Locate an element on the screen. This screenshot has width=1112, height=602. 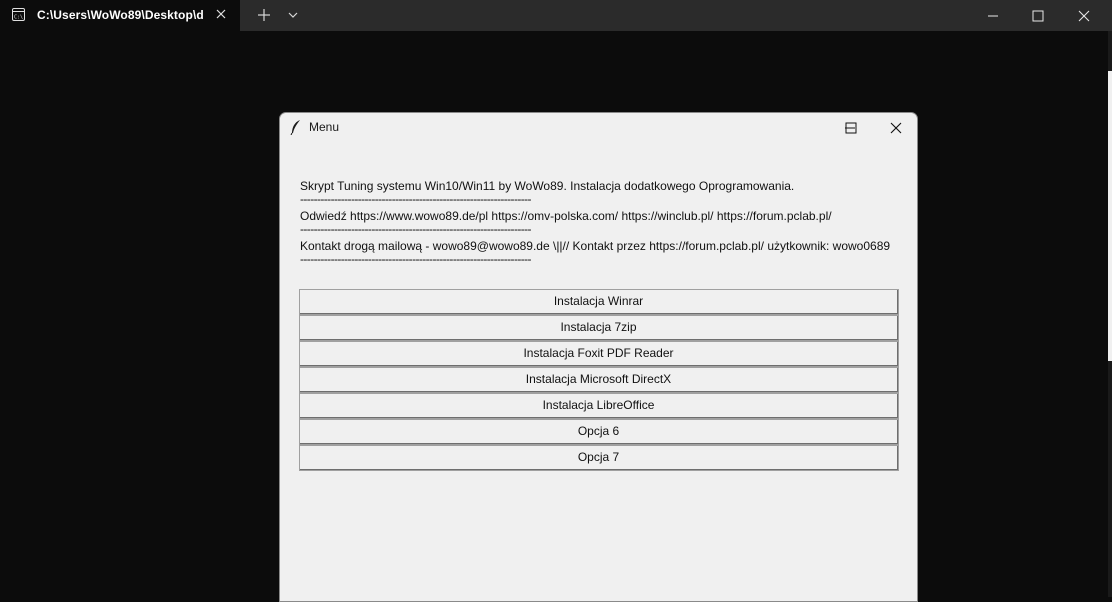
terminal-tab-title: C:\Users\WoWo89\Desktop\d is located at coordinates (120, 15).